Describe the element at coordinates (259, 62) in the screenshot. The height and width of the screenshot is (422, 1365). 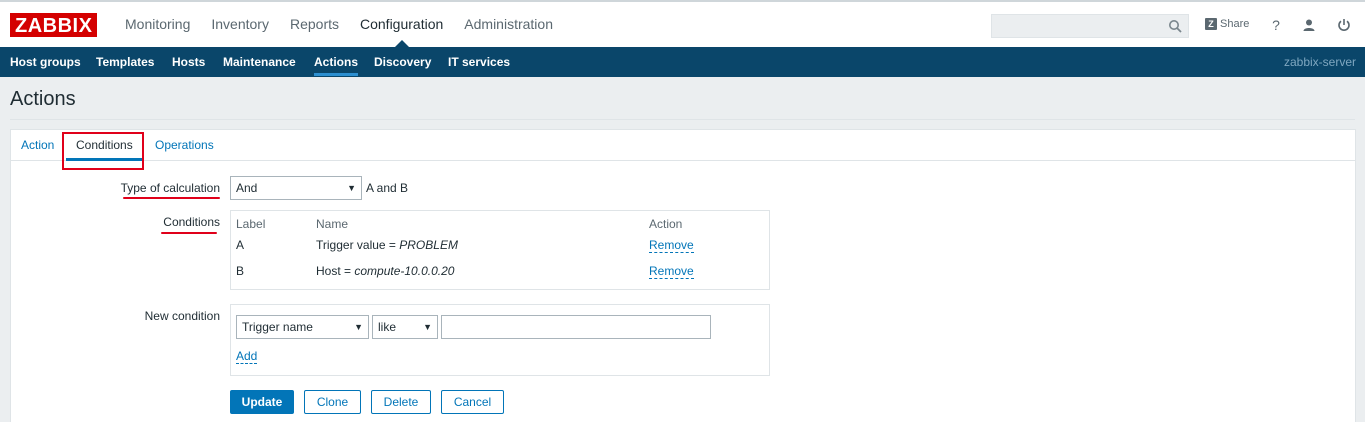
I see `subnav-maintenance: Maintenance` at that location.